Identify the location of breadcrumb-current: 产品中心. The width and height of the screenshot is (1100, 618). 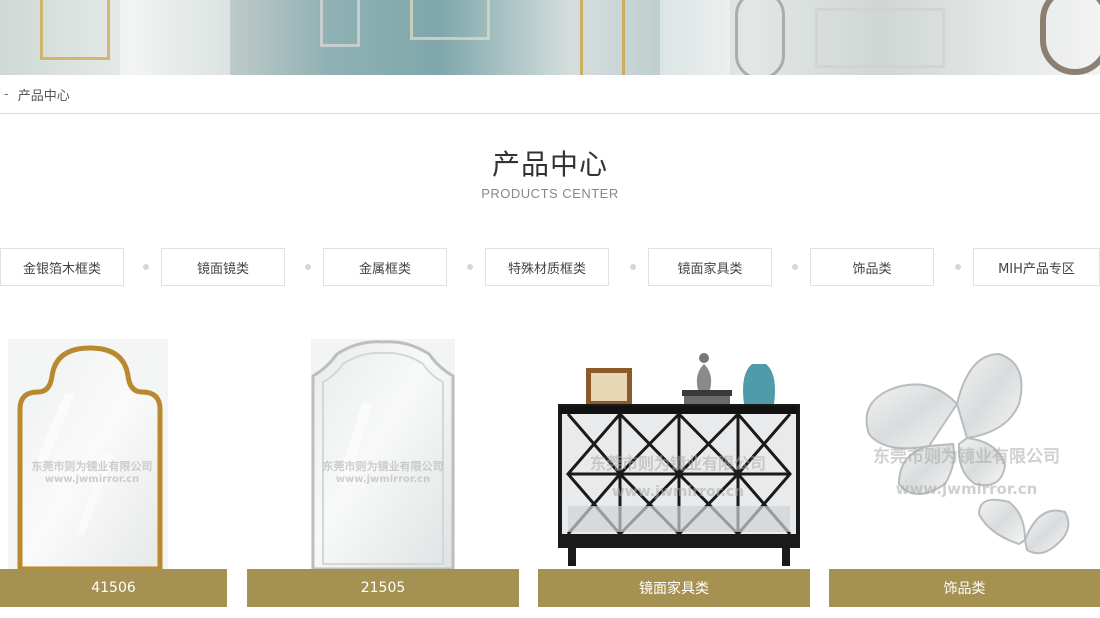
(44, 94).